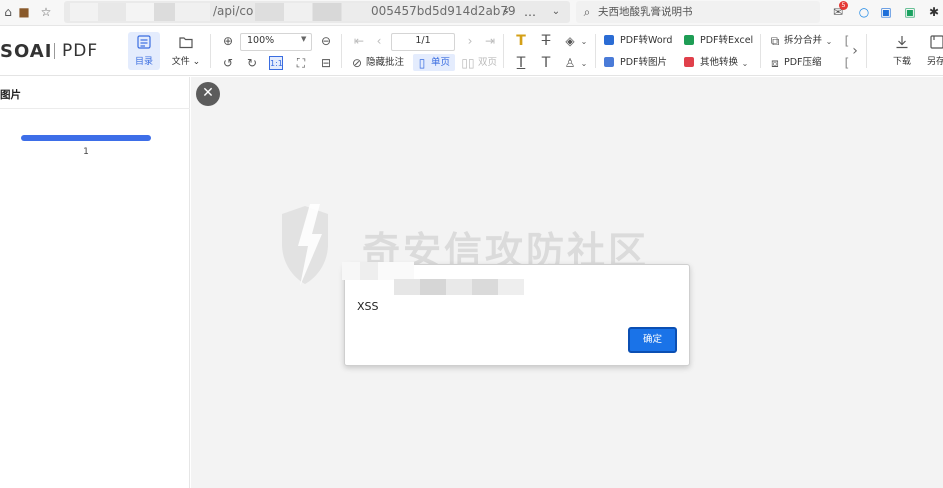 This screenshot has height=488, width=943. What do you see at coordinates (775, 63) in the screenshot?
I see `compress-icon: ⧈` at bounding box center [775, 63].